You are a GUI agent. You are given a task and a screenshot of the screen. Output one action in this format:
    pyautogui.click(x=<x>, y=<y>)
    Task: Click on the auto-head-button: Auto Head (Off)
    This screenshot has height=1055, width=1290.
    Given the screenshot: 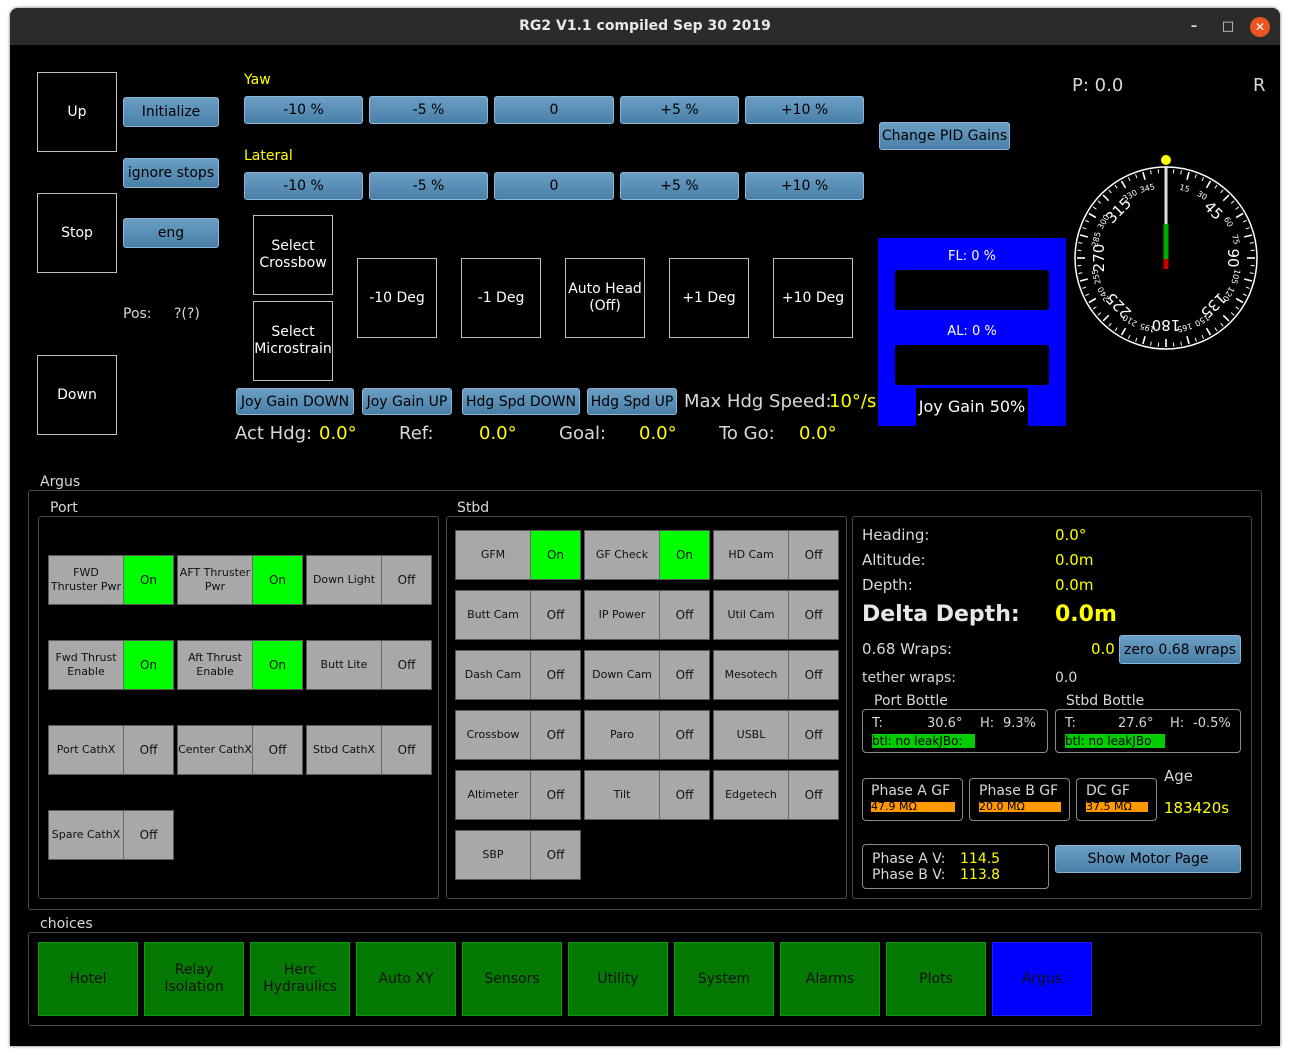 What is the action you would take?
    pyautogui.click(x=605, y=298)
    